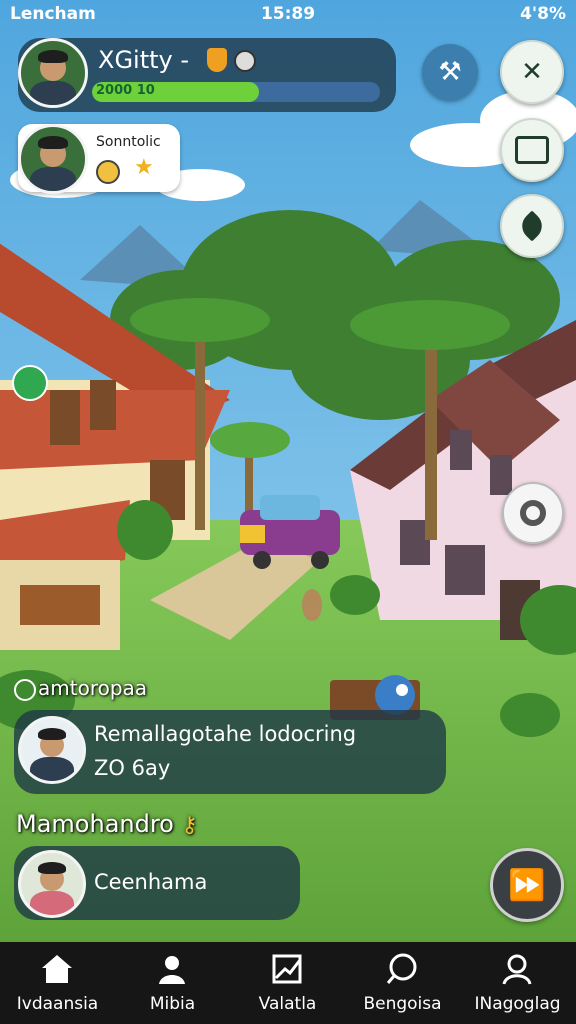 Image resolution: width=576 pixels, height=1024 pixels. What do you see at coordinates (125, 90) in the screenshot?
I see `xp-label: 2000 10` at bounding box center [125, 90].